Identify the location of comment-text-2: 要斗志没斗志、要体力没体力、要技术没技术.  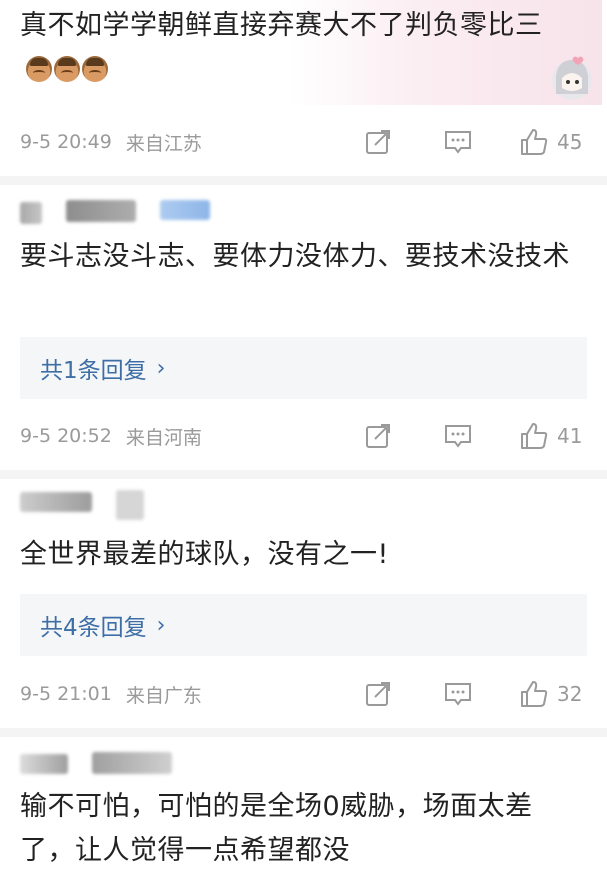
(295, 256).